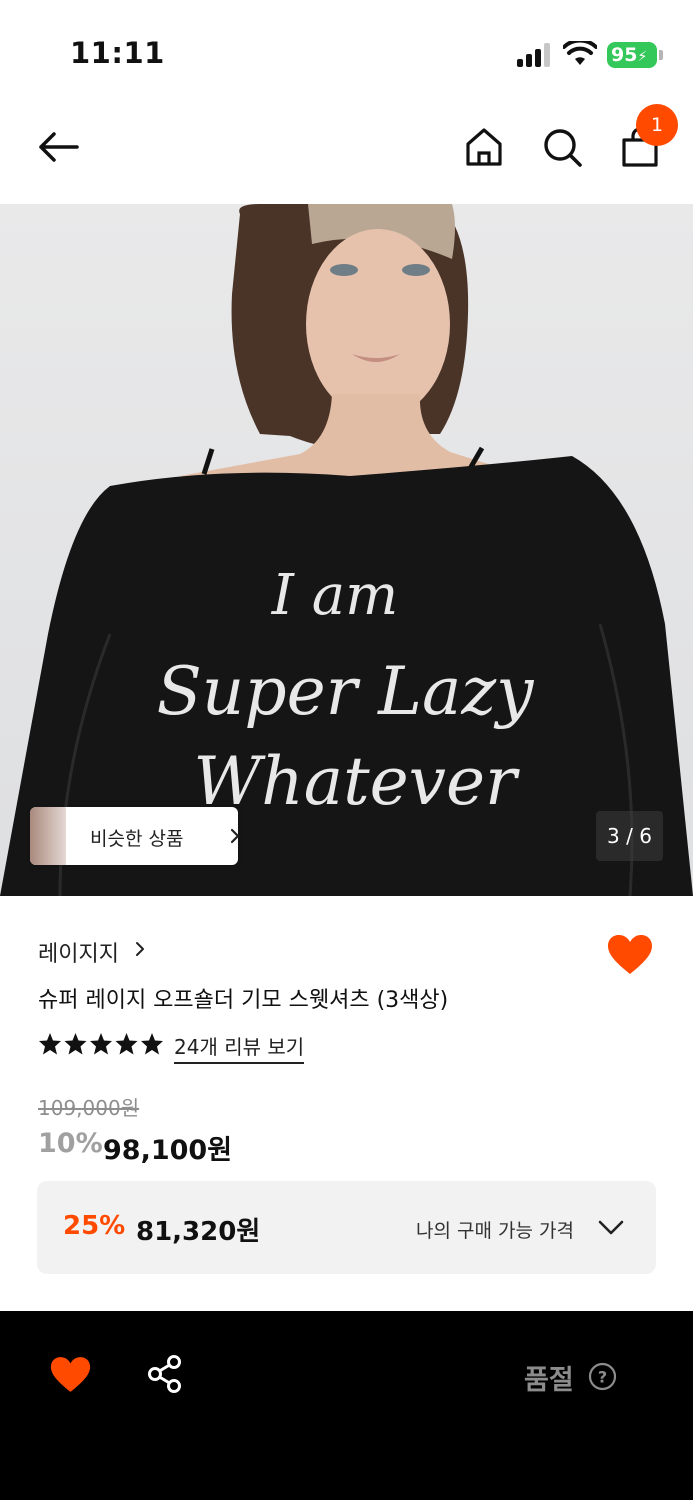 The height and width of the screenshot is (1500, 693). Describe the element at coordinates (168, 1150) in the screenshot. I see `sale-price: 98,100원` at that location.